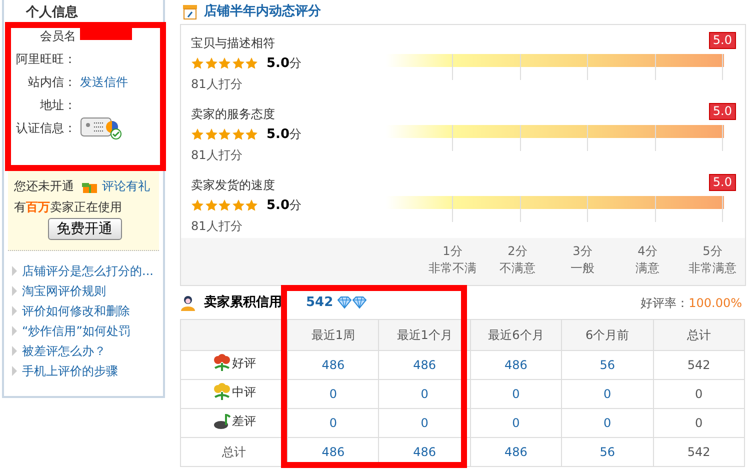  Describe the element at coordinates (45, 128) in the screenshot. I see `field-label: 认证信息：` at that location.